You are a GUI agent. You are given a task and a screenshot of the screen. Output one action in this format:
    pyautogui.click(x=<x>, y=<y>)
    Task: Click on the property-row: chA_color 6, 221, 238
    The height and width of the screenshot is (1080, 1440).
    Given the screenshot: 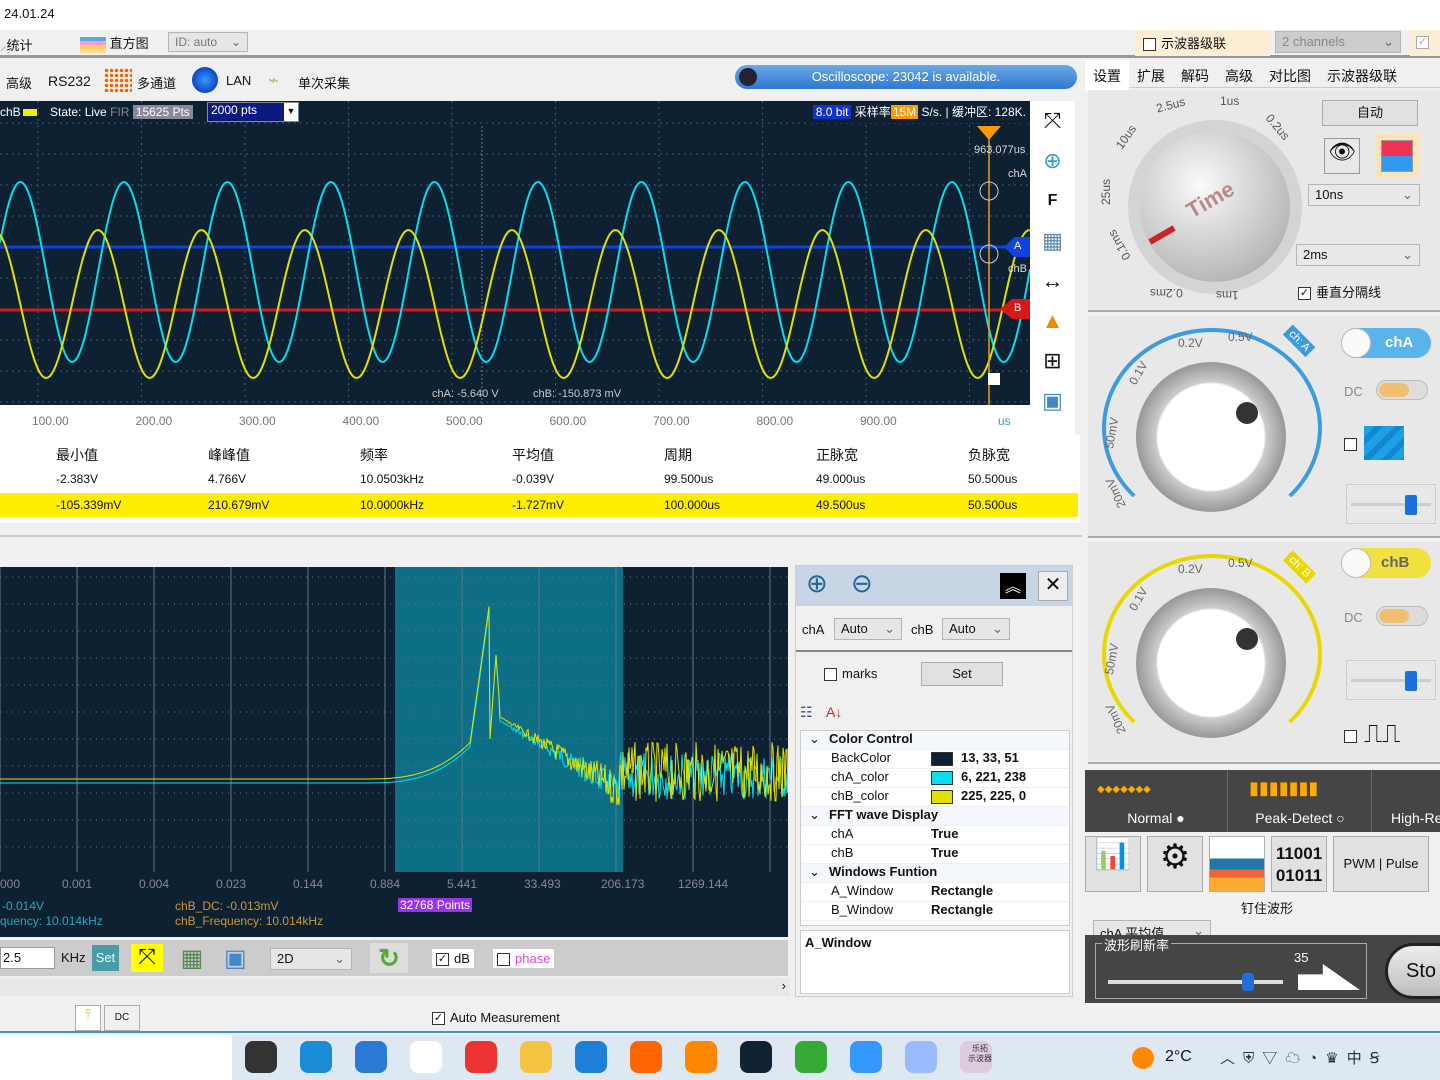 What is the action you would take?
    pyautogui.click(x=935, y=778)
    